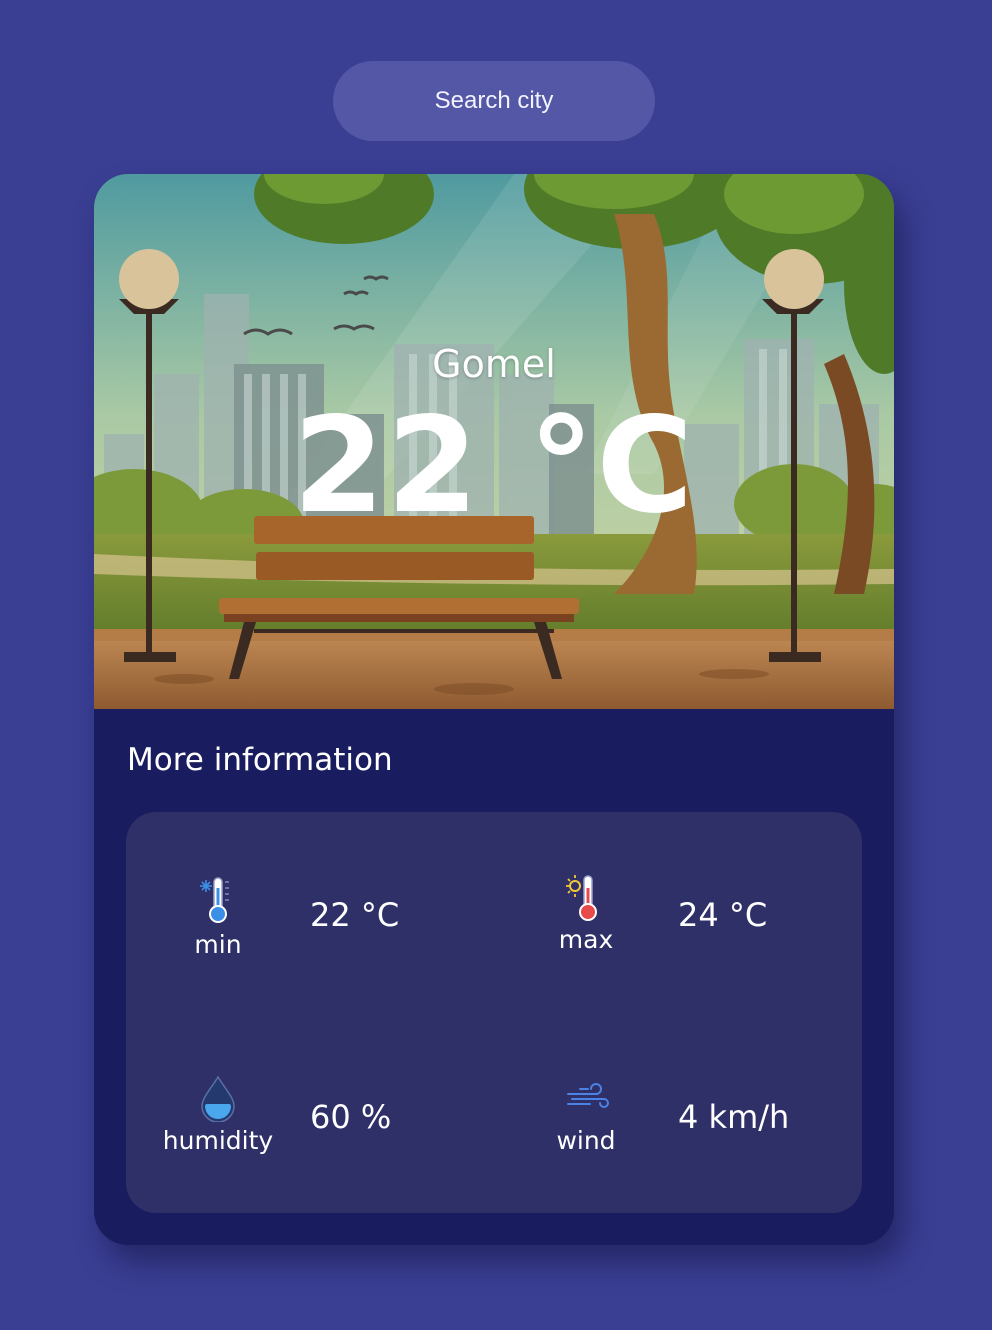 This screenshot has height=1330, width=992. Describe the element at coordinates (218, 899) in the screenshot. I see `thermometer-cold-icon` at that location.